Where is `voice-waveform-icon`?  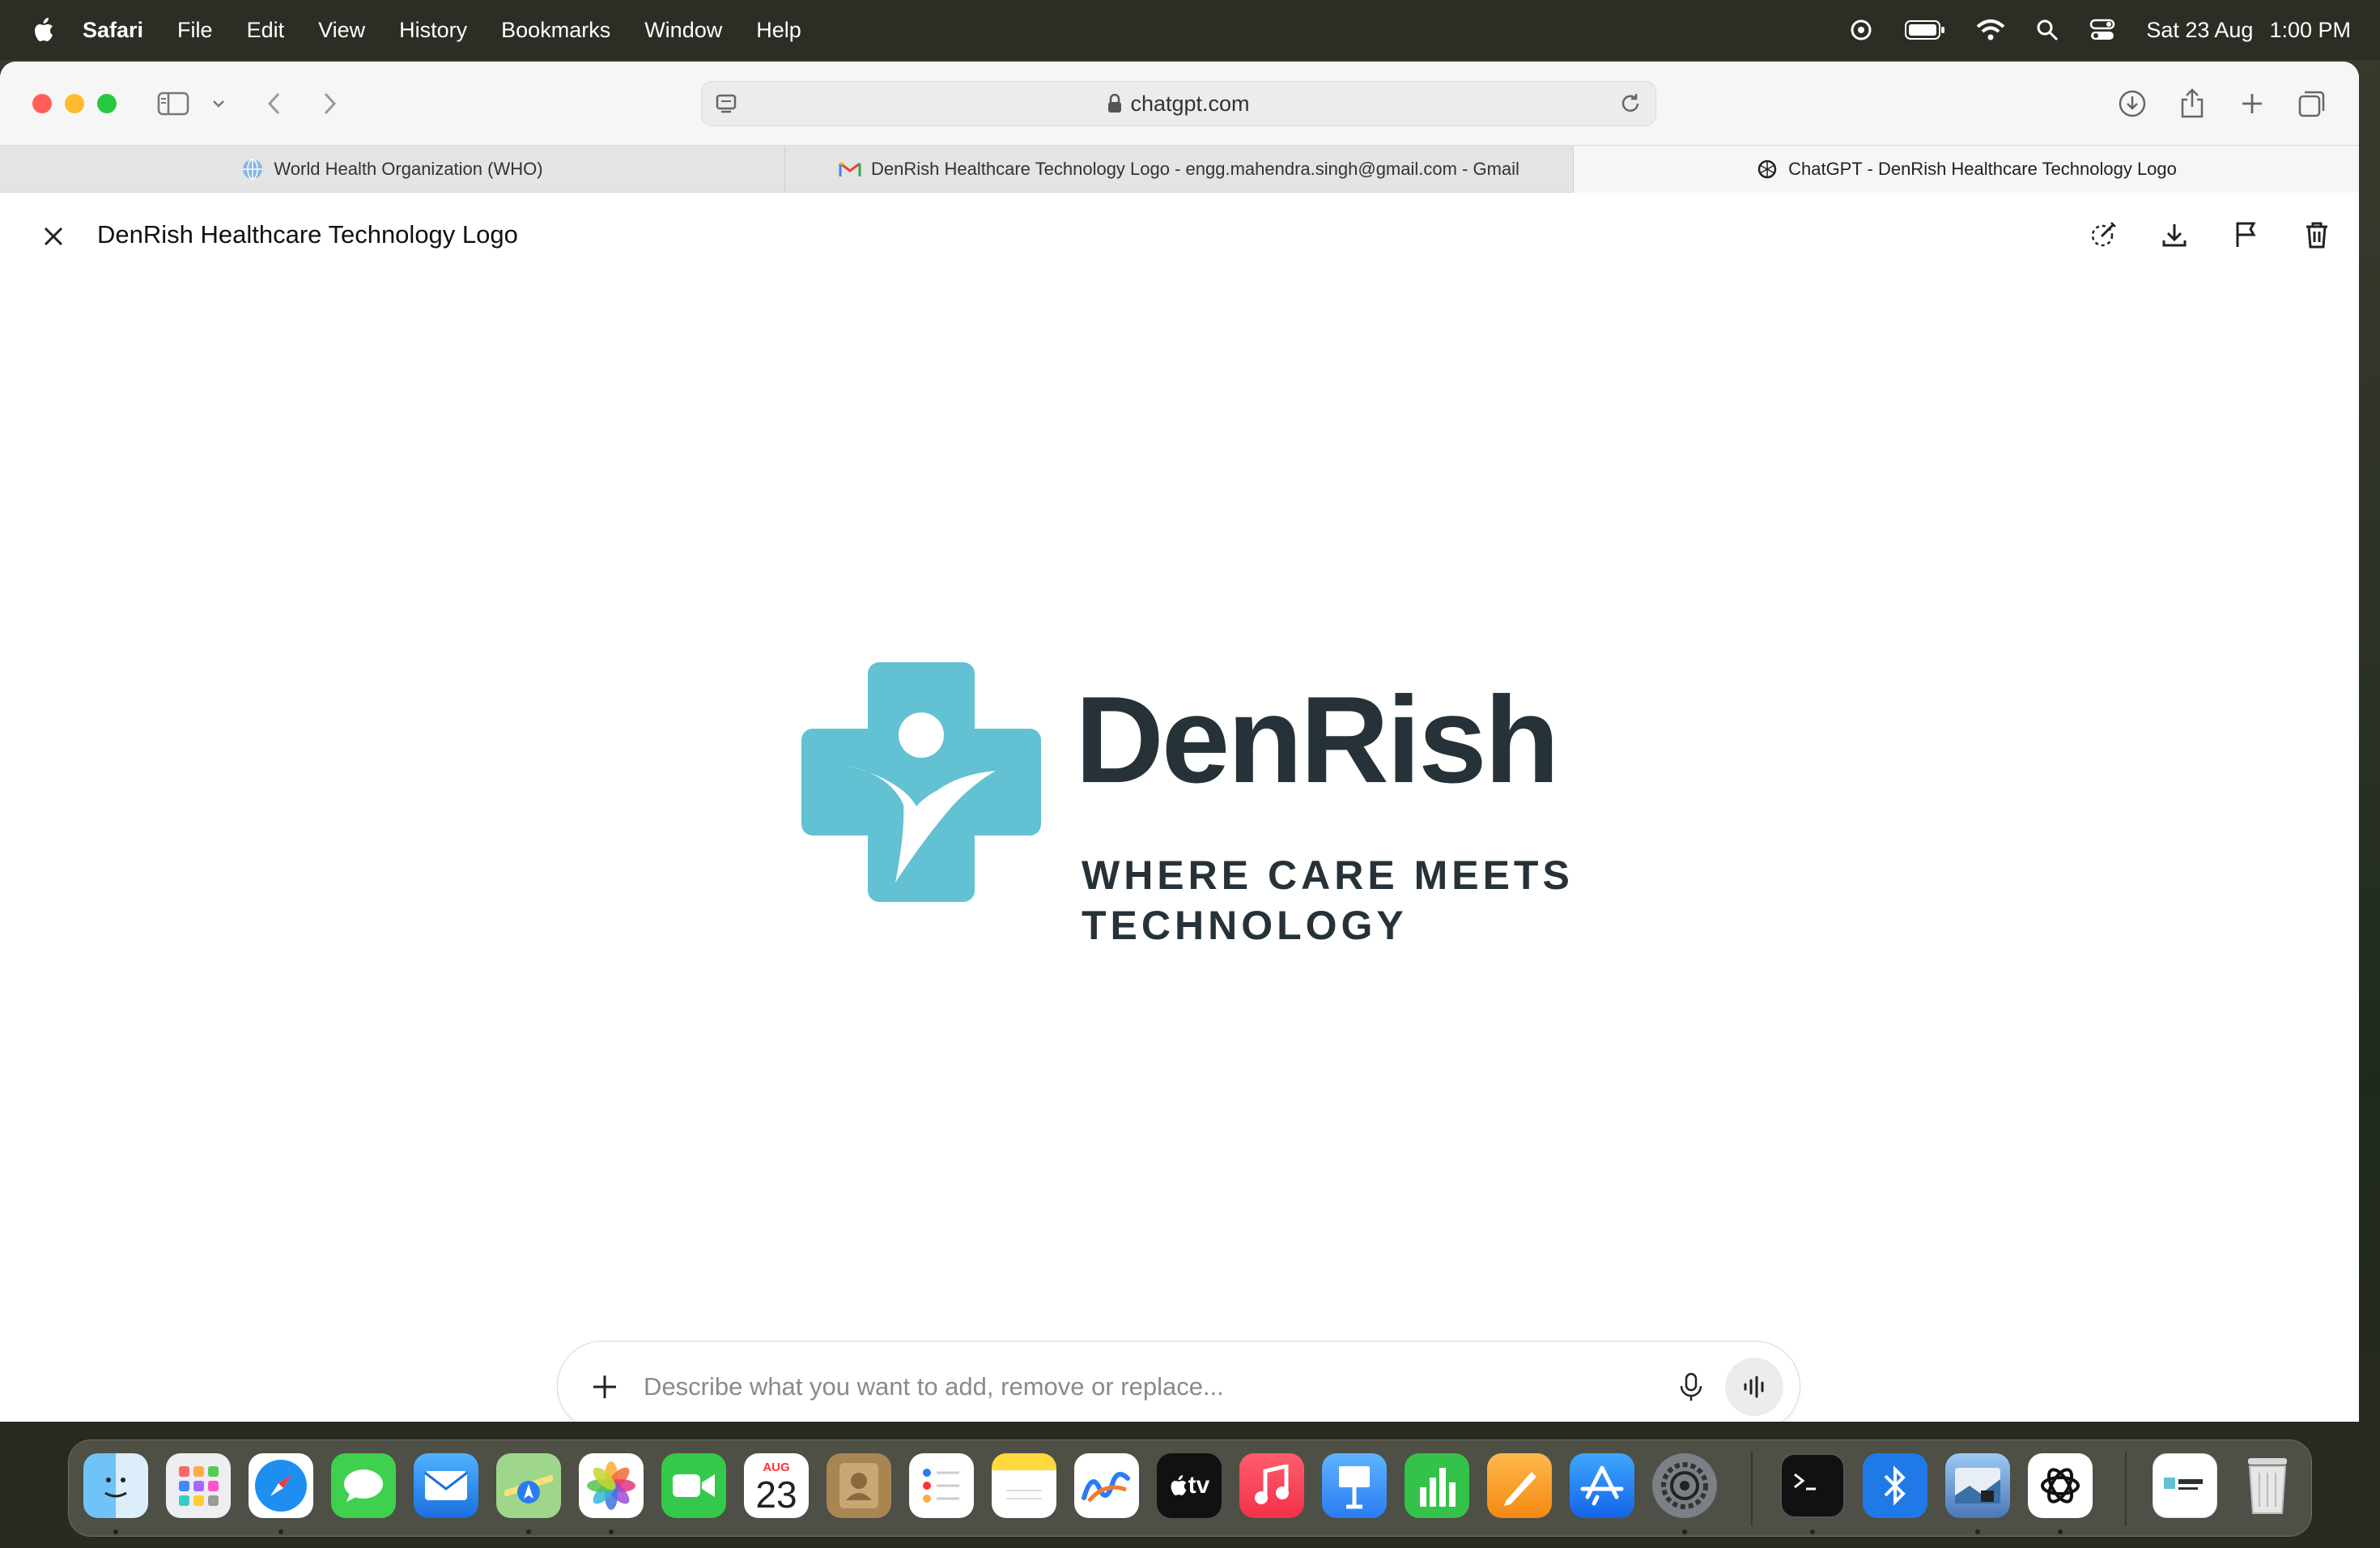
voice-waveform-icon is located at coordinates (1754, 1387).